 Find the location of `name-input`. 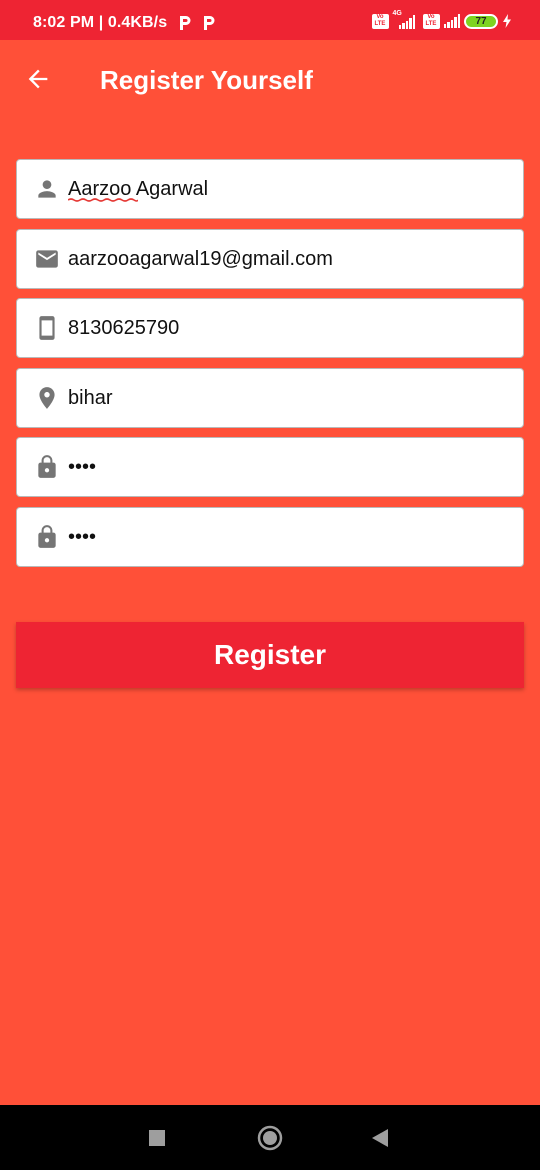

name-input is located at coordinates (278, 189).